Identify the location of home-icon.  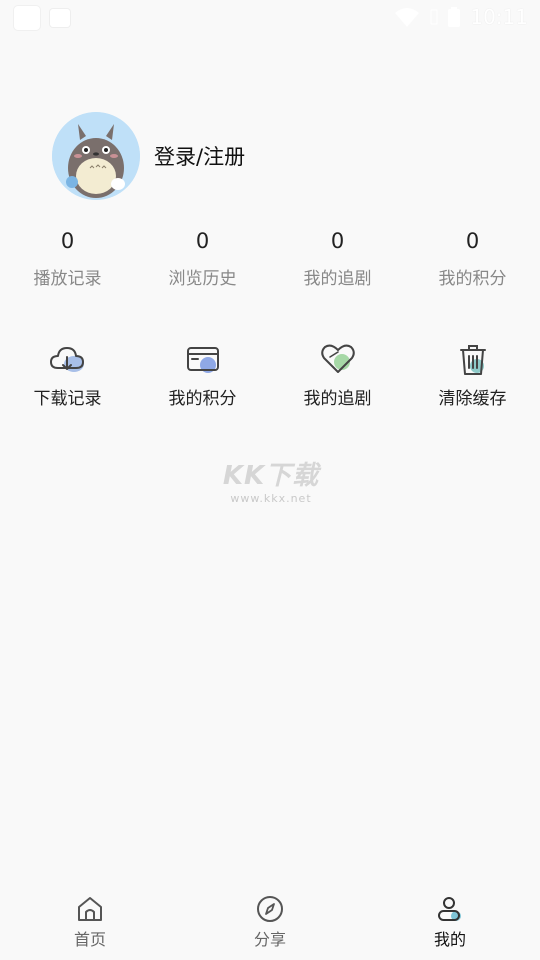
(90, 909).